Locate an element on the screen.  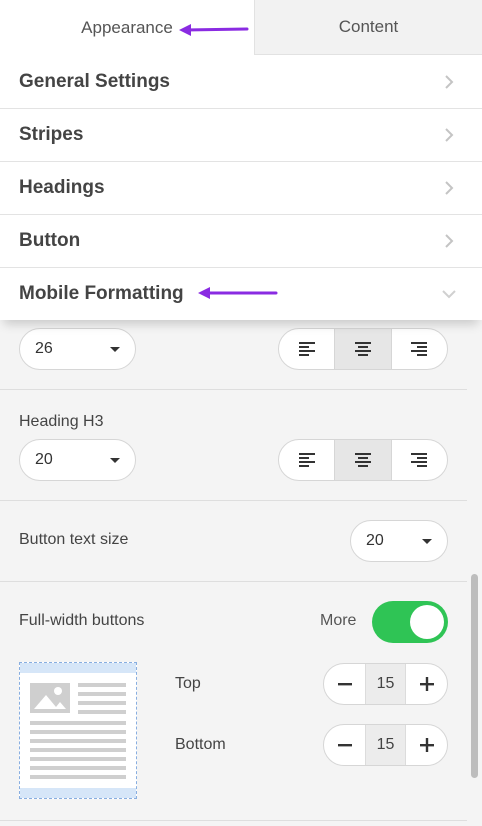
accordion-stripes: Stripes is located at coordinates (241, 134).